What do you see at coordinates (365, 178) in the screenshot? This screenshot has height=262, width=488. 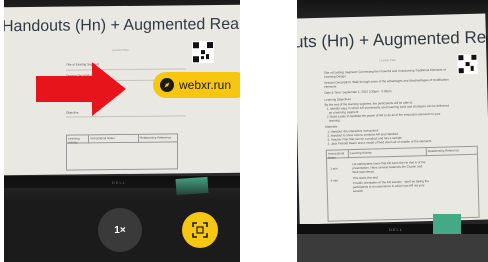 I see `table-cell: This starts this and` at bounding box center [365, 178].